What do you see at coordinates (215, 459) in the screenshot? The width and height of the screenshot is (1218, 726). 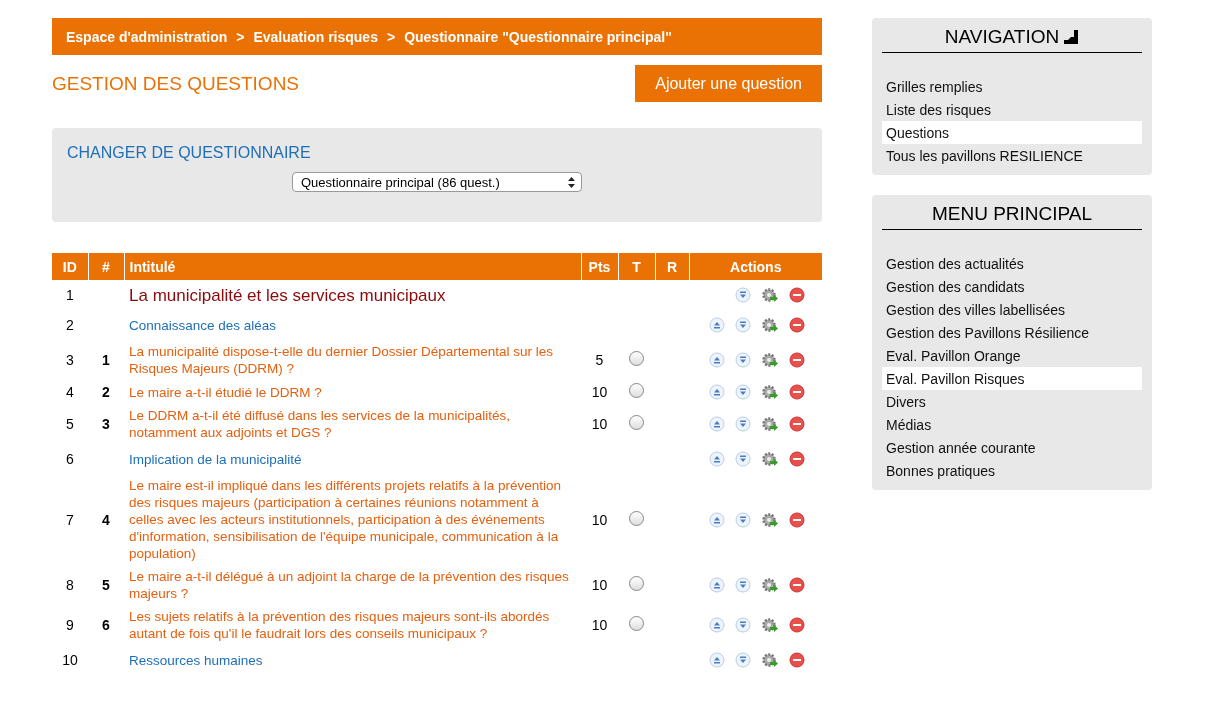 I see `section-title: Implication de la municipalité` at bounding box center [215, 459].